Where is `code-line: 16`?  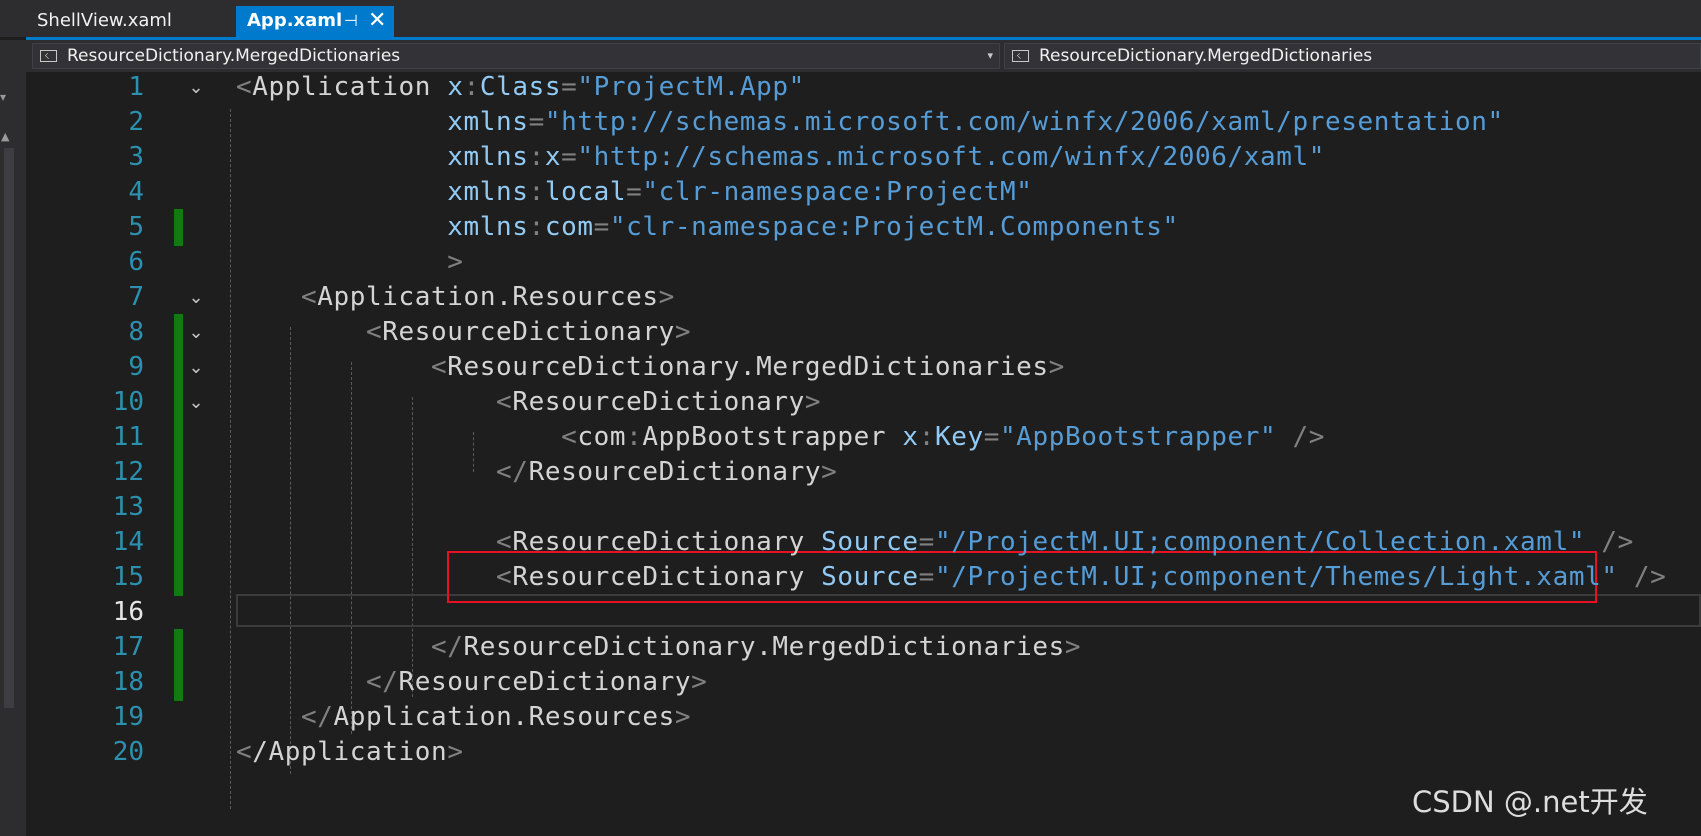
code-line: 16 is located at coordinates (863, 612).